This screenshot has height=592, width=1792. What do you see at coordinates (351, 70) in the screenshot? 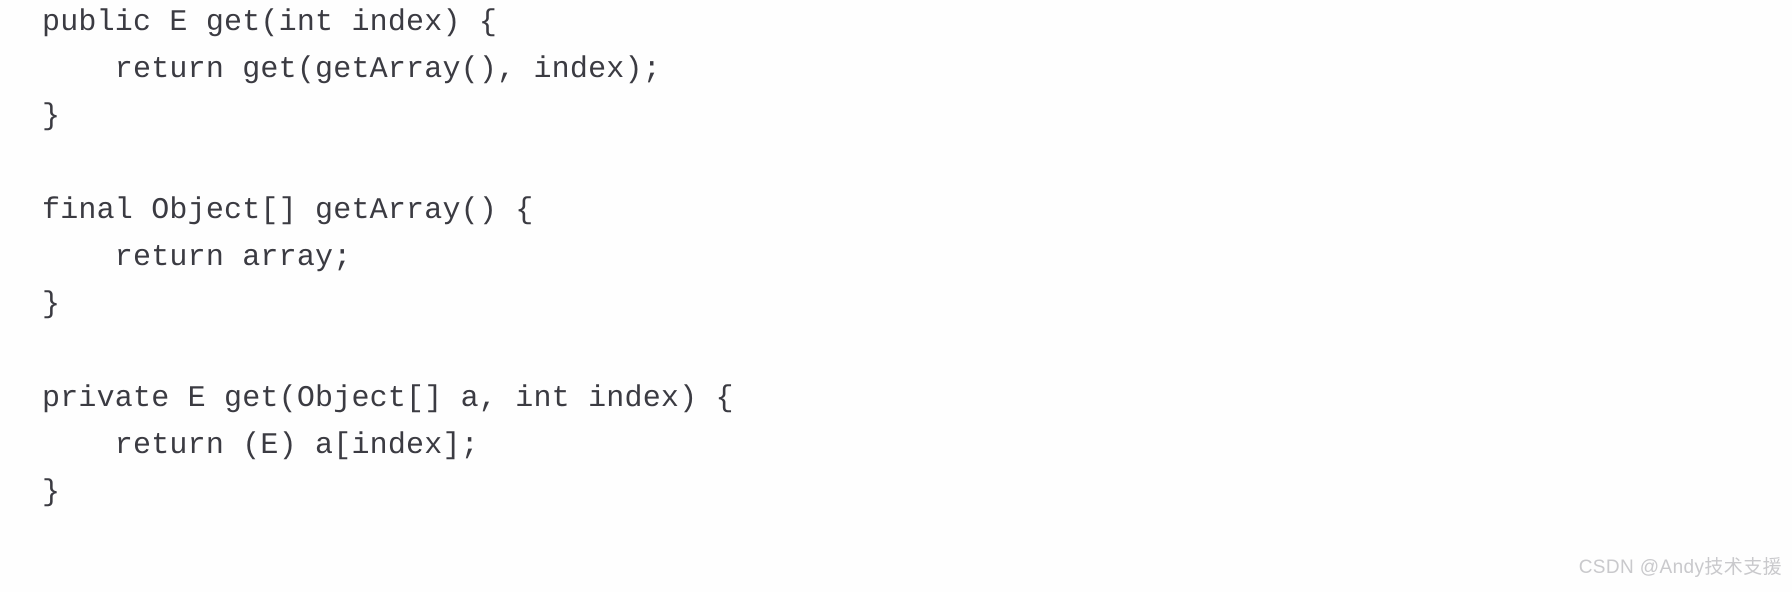
I see `code-line: return get(getArray(), index);` at bounding box center [351, 70].